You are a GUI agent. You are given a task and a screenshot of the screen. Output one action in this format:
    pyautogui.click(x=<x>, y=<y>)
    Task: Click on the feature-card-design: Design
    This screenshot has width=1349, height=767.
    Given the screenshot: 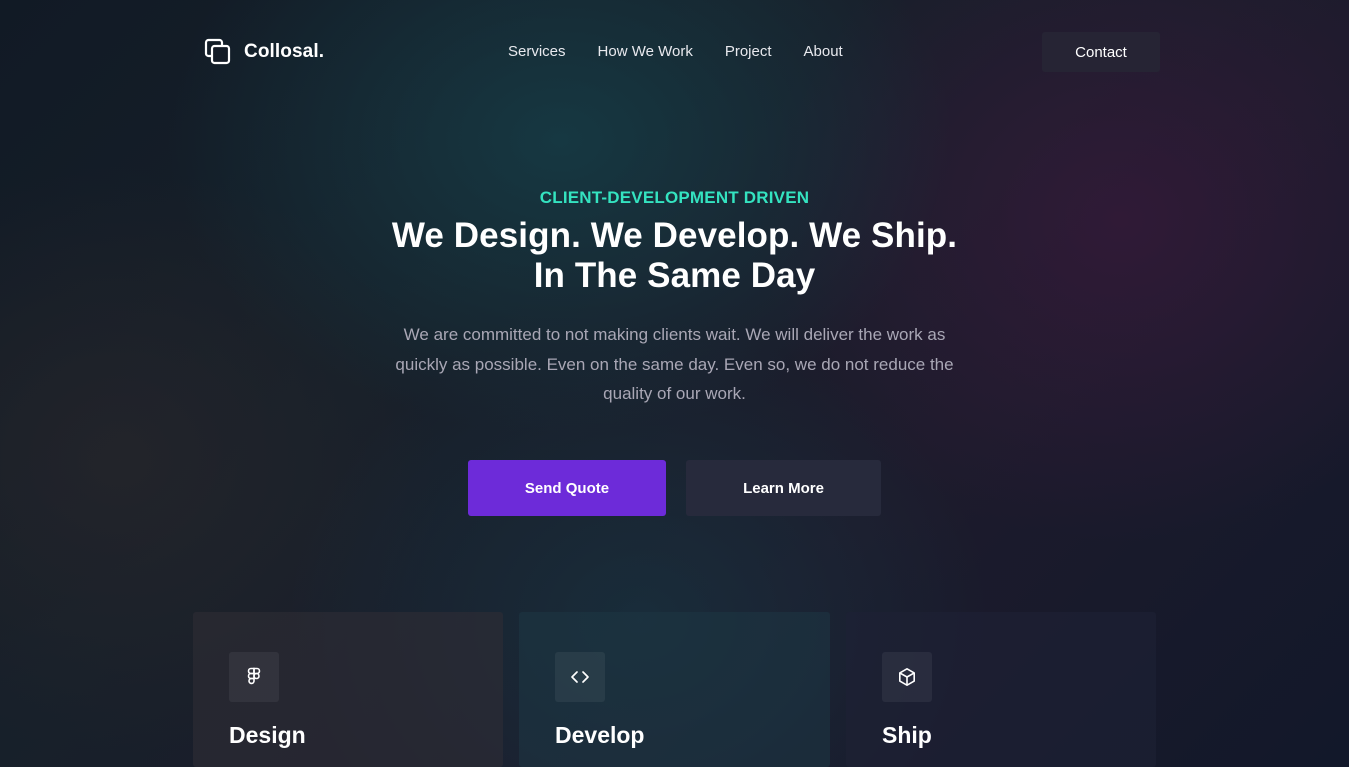 What is the action you would take?
    pyautogui.click(x=348, y=689)
    